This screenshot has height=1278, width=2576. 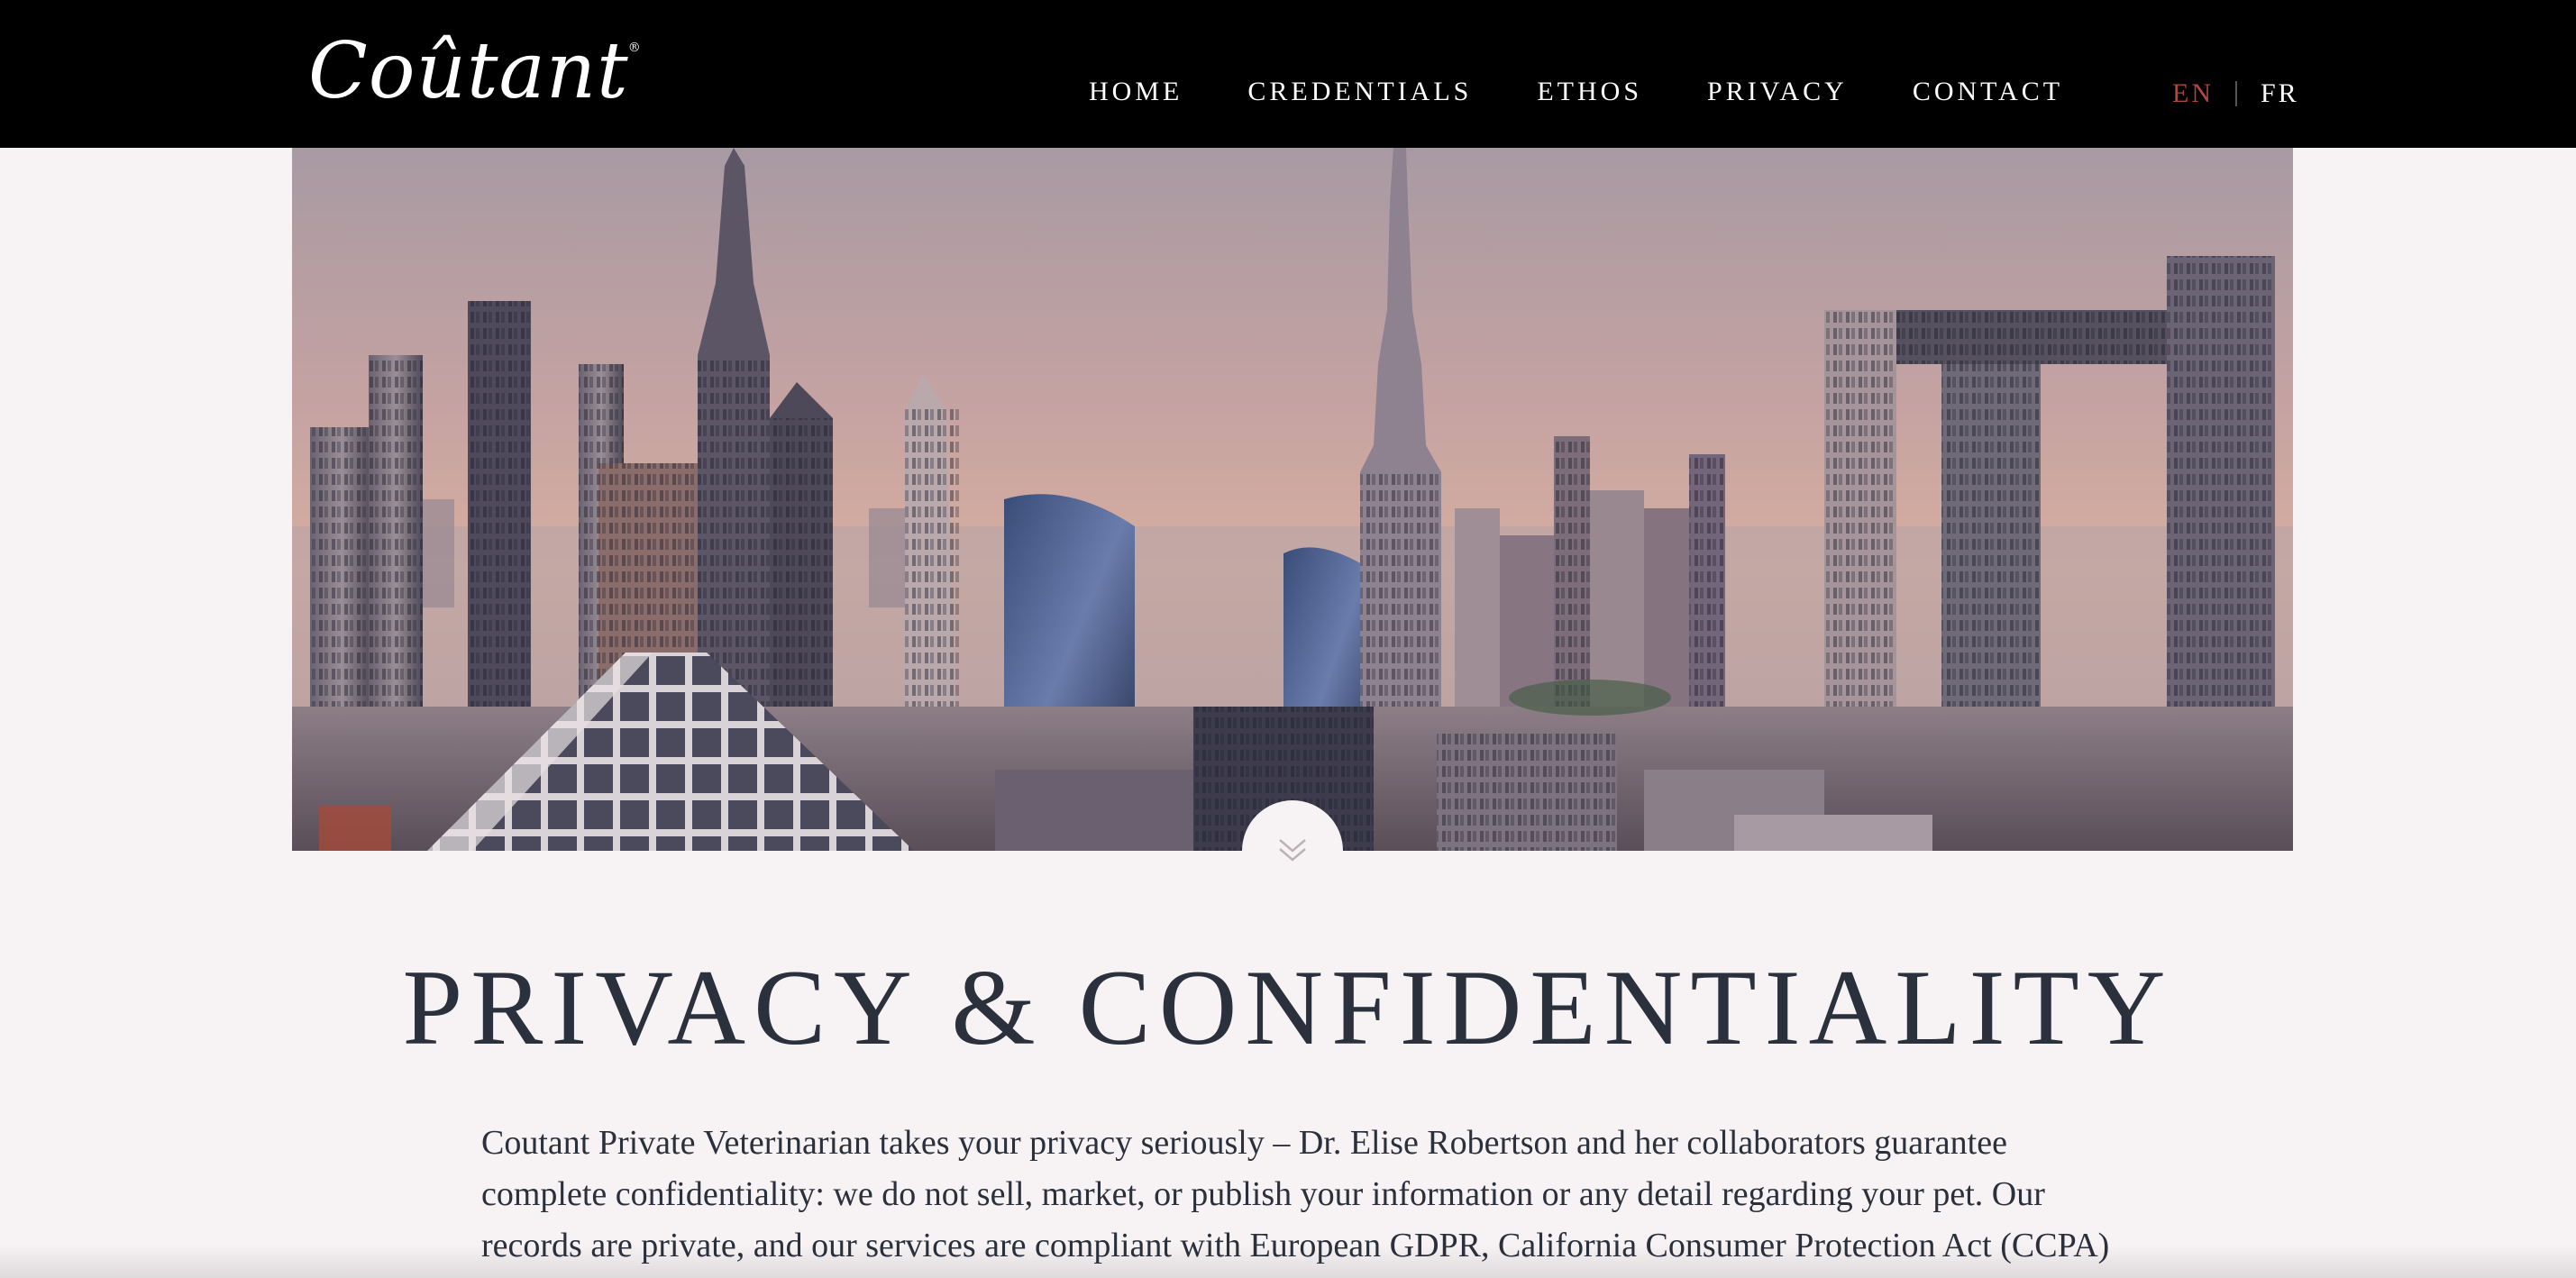 What do you see at coordinates (1288, 1007) in the screenshot?
I see `page-title: PRIVACY & CONFIDENTIALITY` at bounding box center [1288, 1007].